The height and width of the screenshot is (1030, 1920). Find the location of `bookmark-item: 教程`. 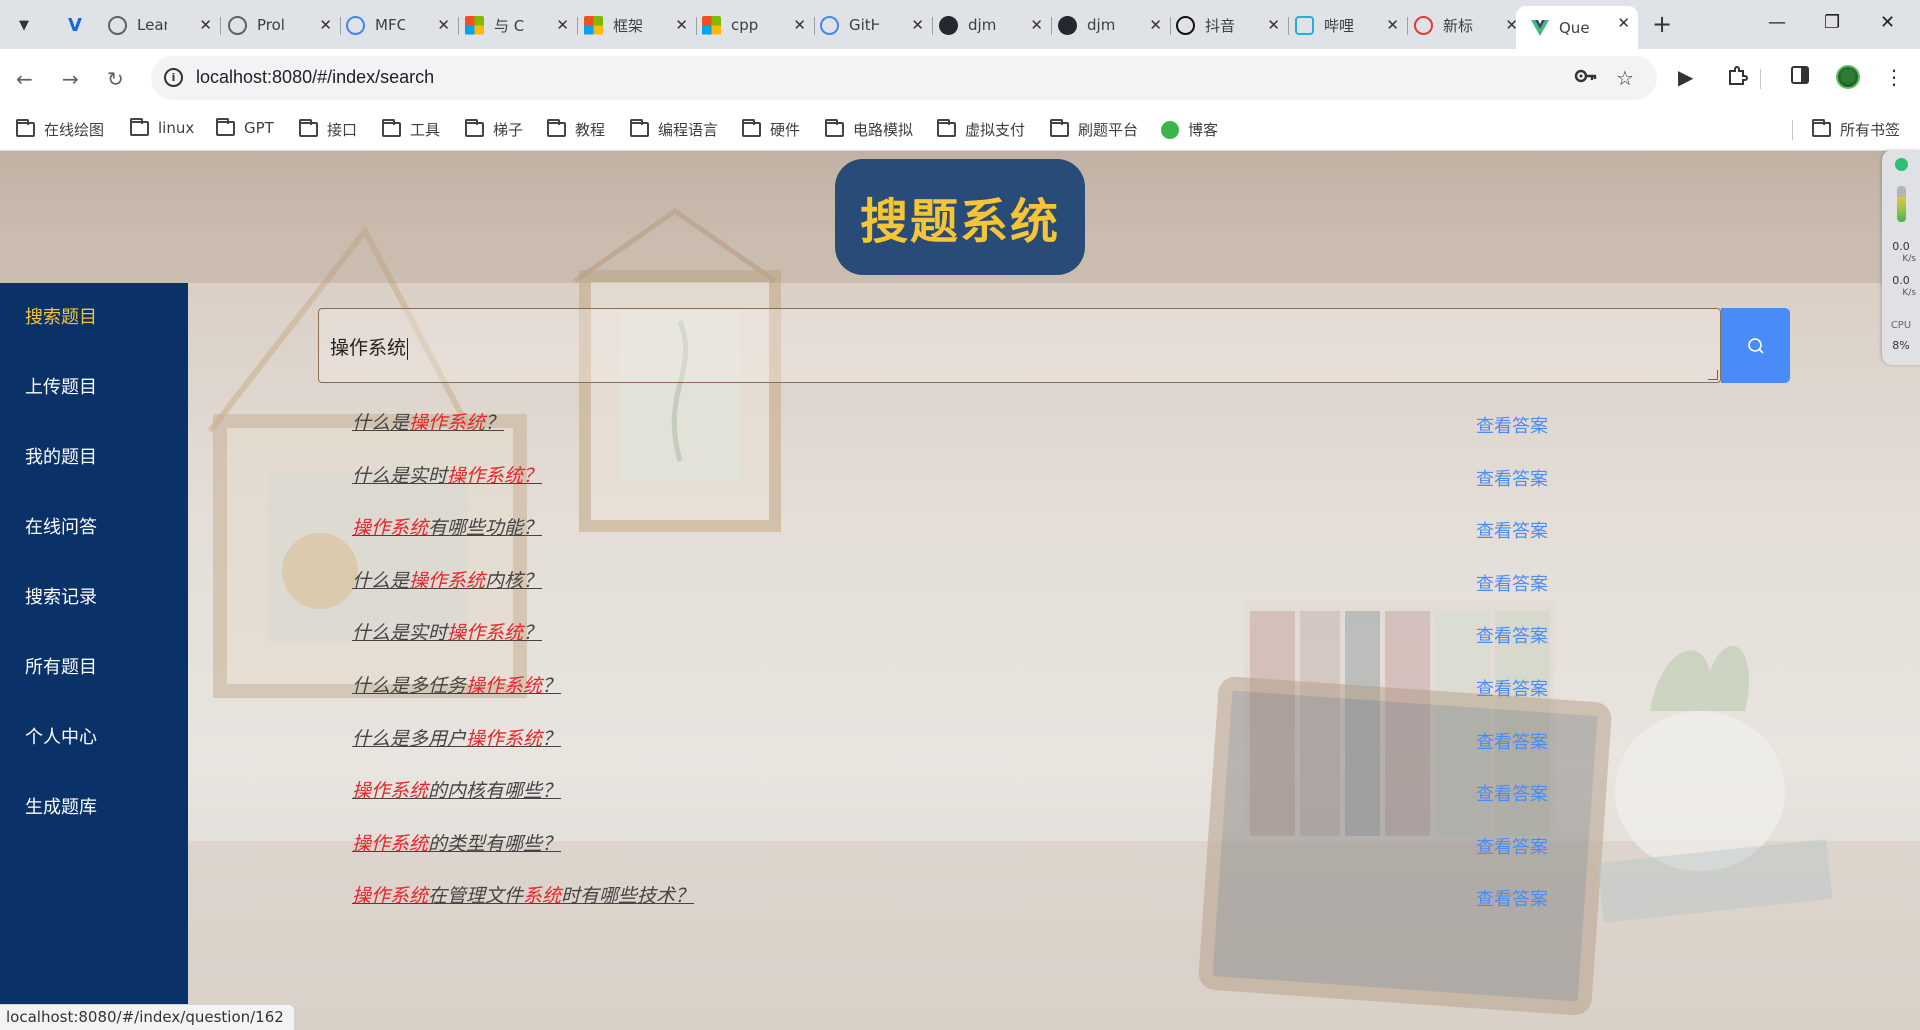

bookmark-item: 教程 is located at coordinates (576, 129).